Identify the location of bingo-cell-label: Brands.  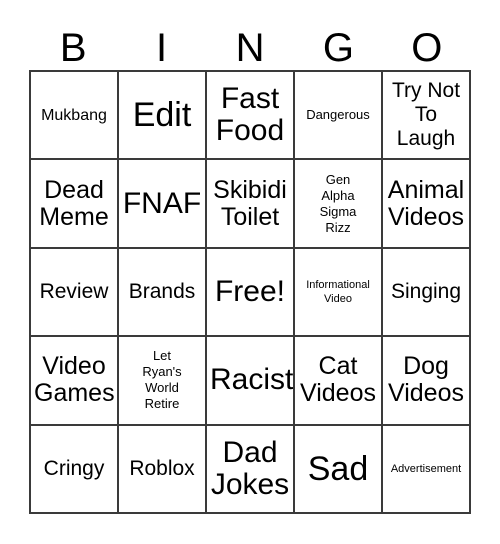
(162, 292).